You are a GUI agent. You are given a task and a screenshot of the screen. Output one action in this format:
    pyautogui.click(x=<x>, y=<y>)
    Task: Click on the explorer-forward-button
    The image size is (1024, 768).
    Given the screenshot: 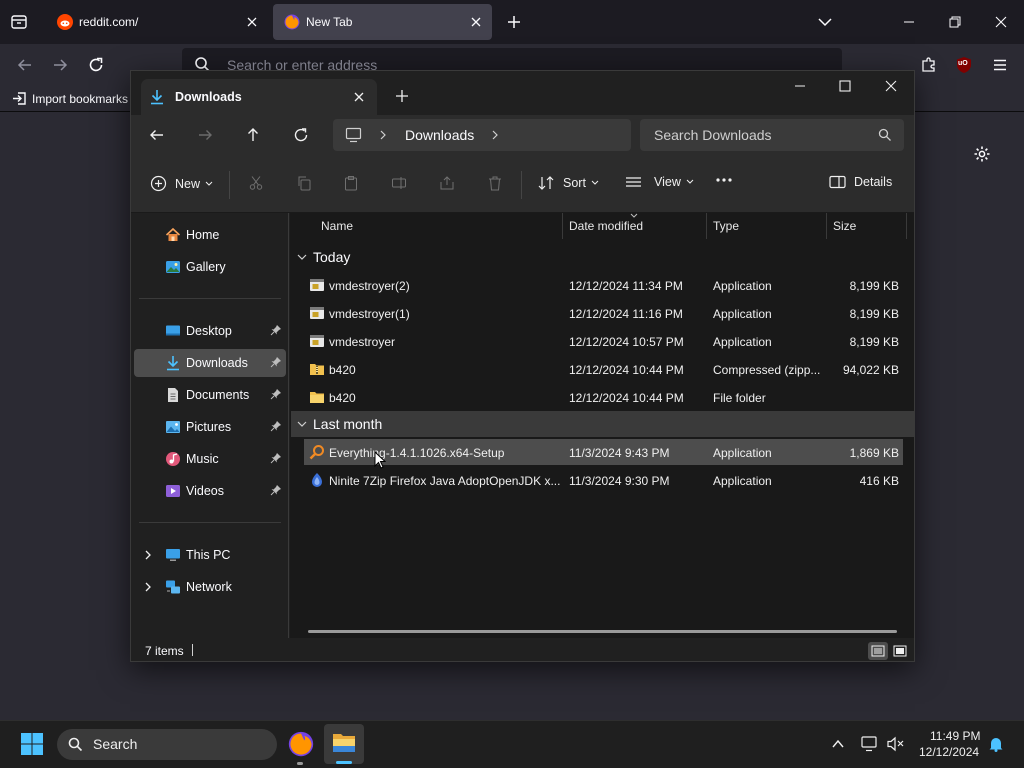 What is the action you would take?
    pyautogui.click(x=205, y=135)
    